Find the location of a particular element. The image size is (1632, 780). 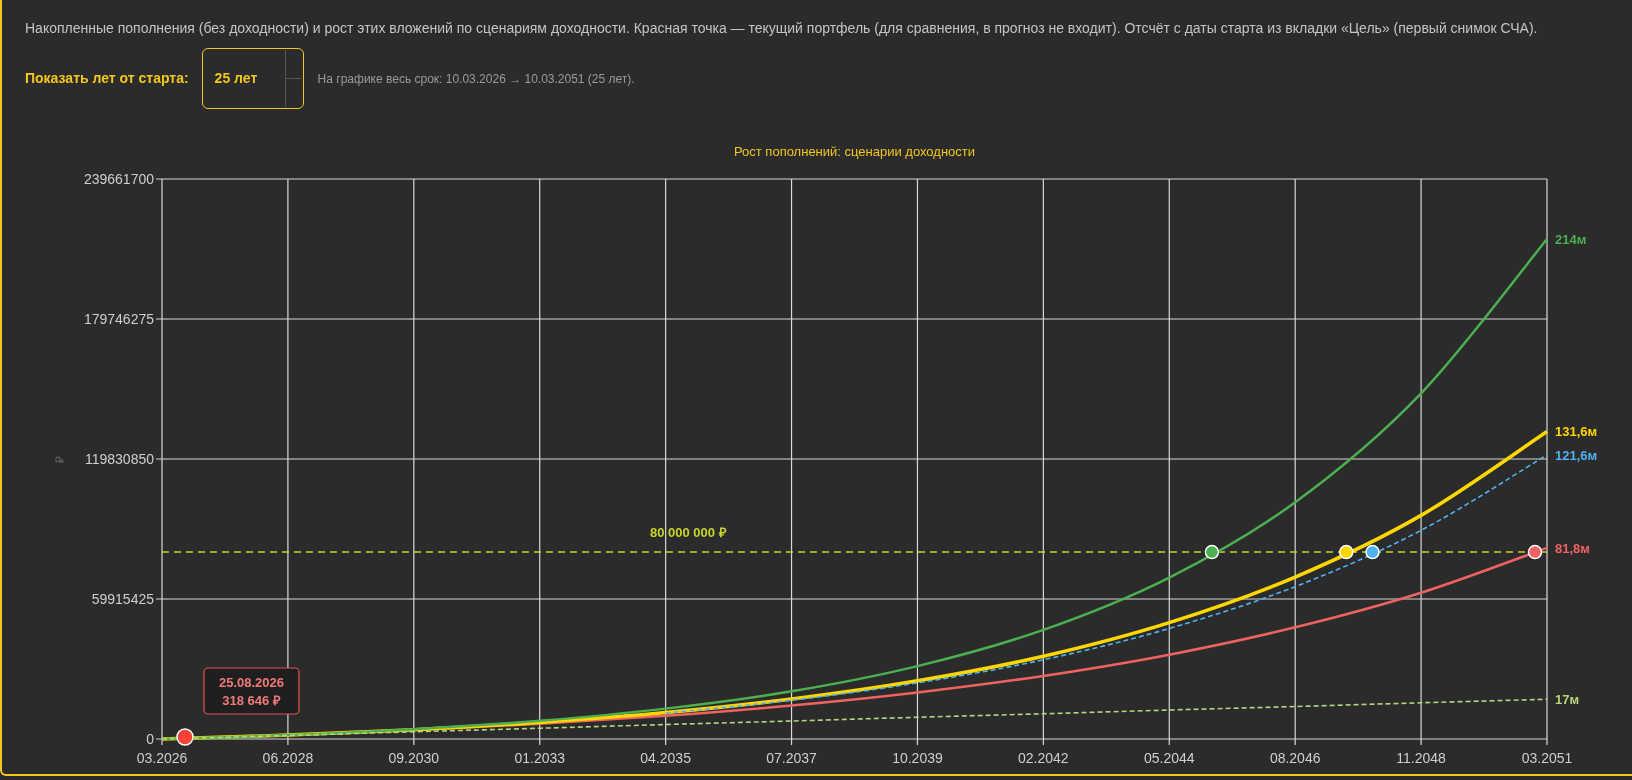

end-value-label: 121,6м is located at coordinates (1576, 455).